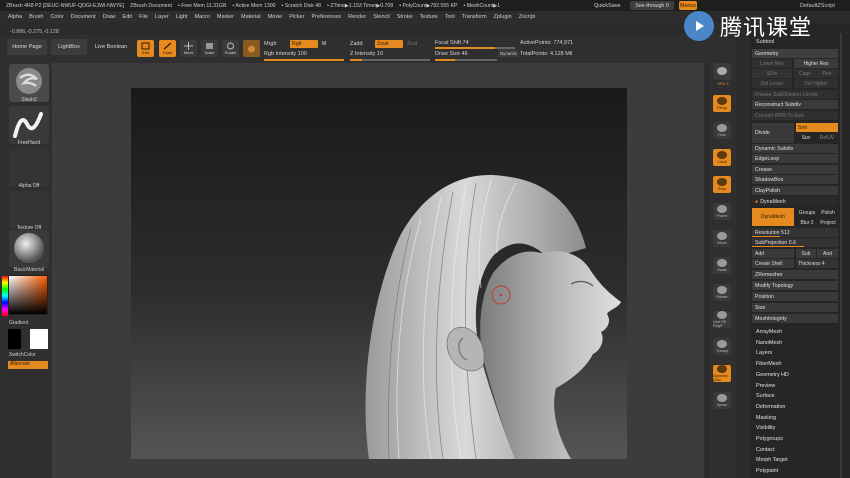 This screenshot has width=850, height=478. I want to click on suv-toggle: Suv, so click(806, 137).